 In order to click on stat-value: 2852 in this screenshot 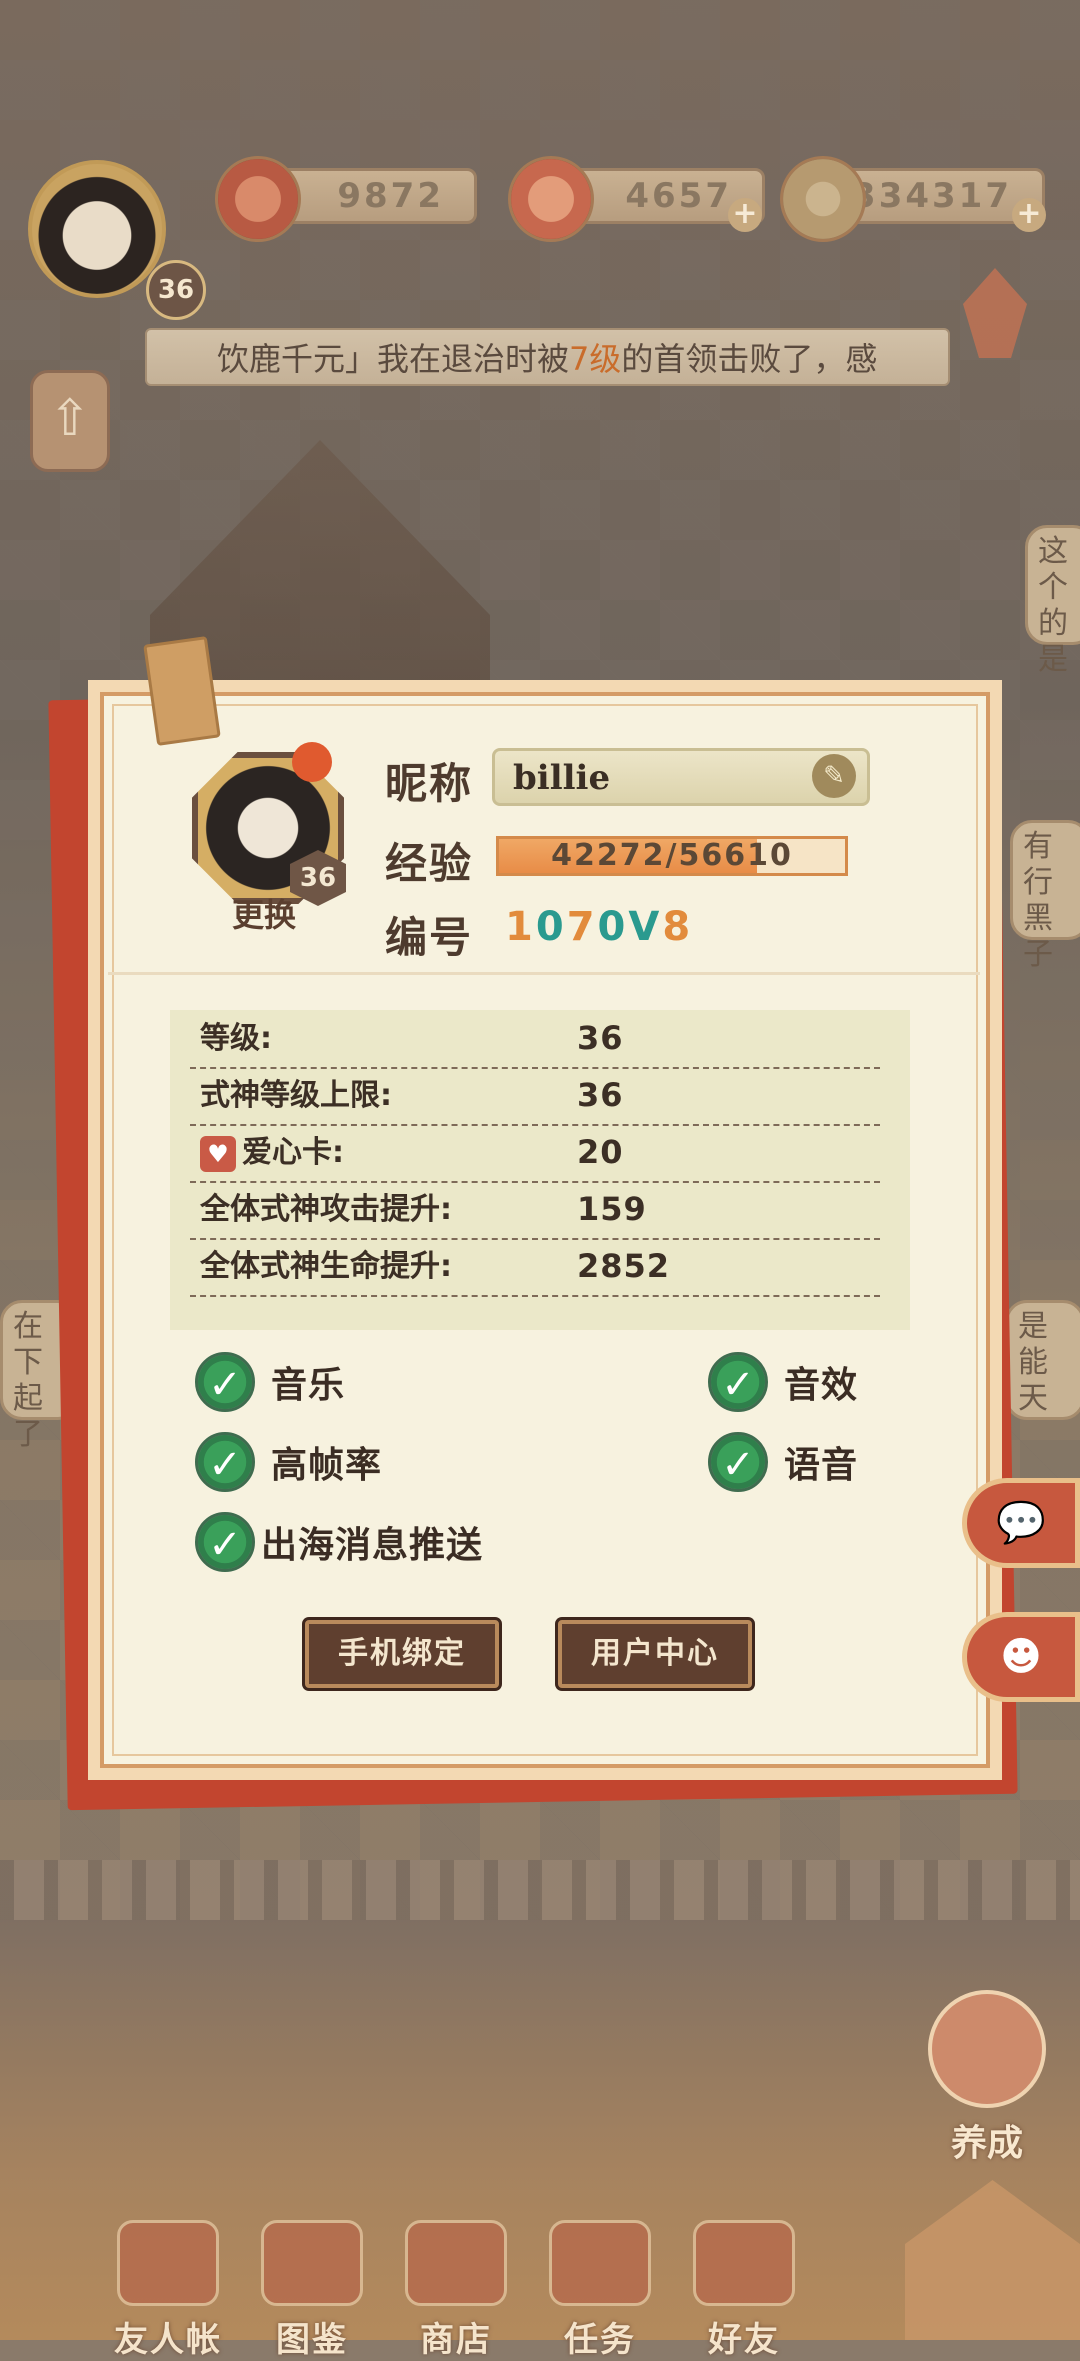, I will do `click(624, 1266)`.